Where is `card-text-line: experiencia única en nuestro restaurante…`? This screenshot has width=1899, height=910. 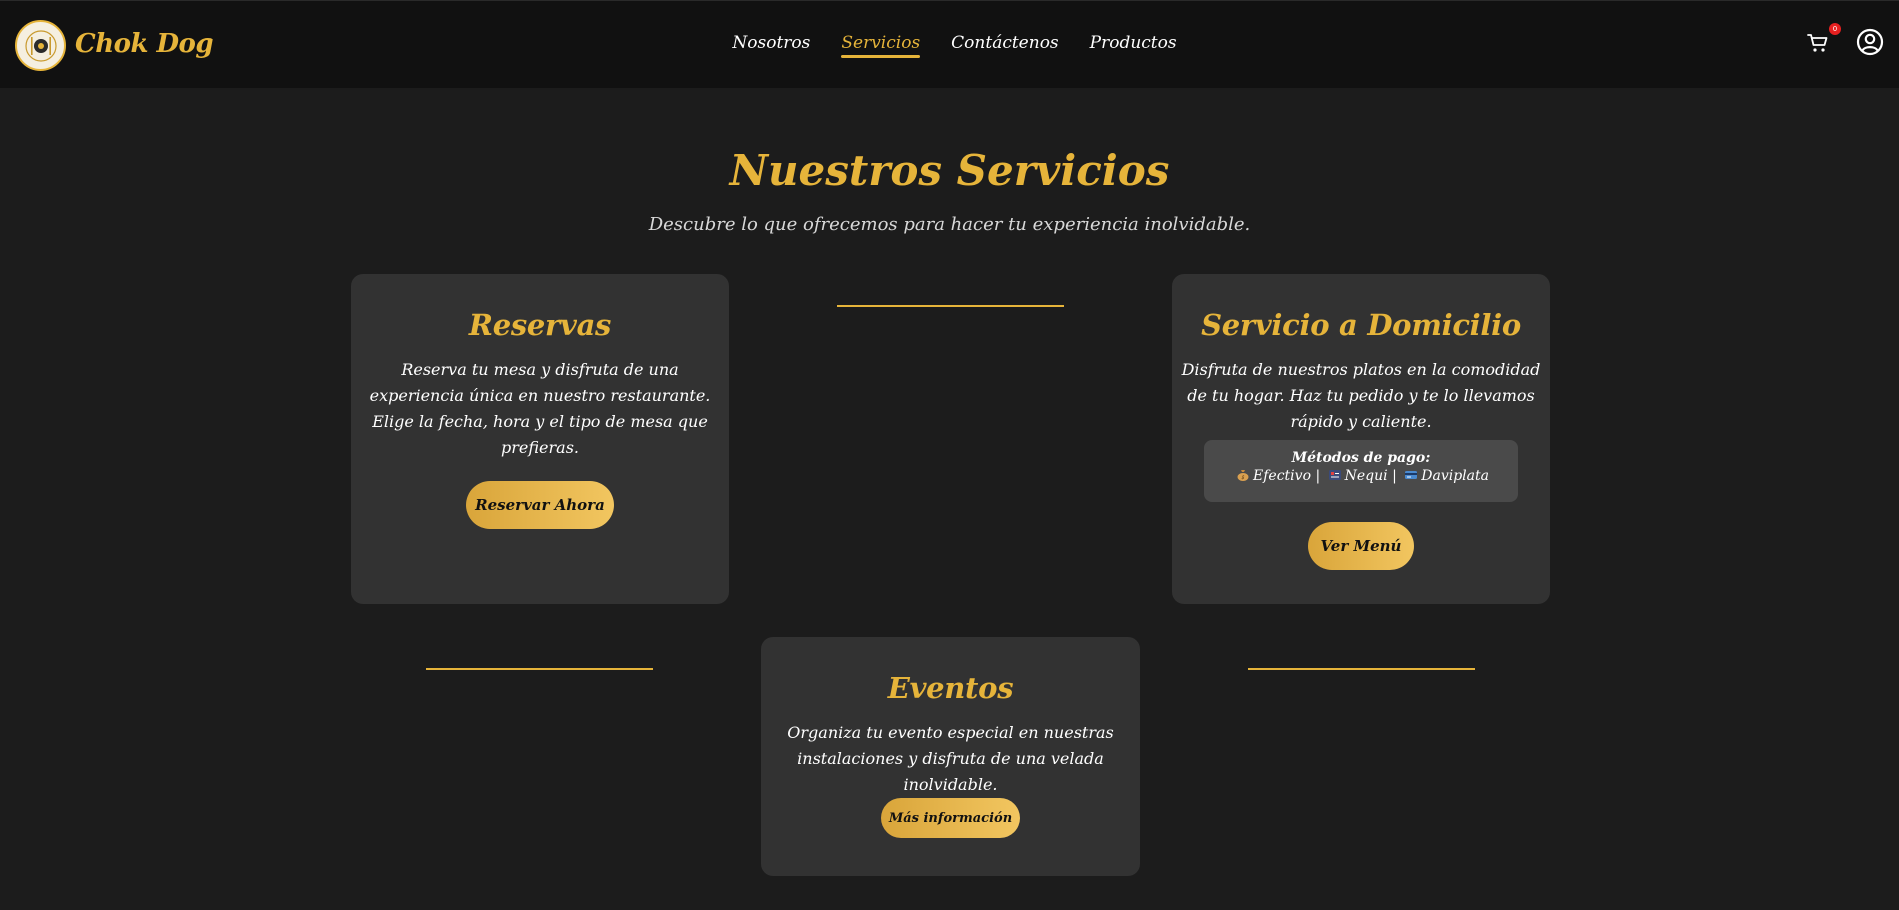 card-text-line: experiencia única en nuestro restaurante… is located at coordinates (540, 395).